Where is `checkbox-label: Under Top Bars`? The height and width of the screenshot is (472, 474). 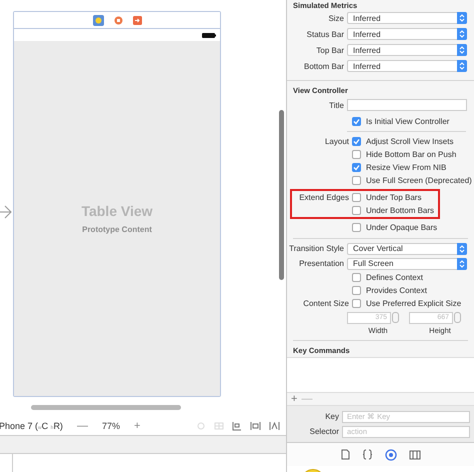 checkbox-label: Under Top Bars is located at coordinates (394, 197).